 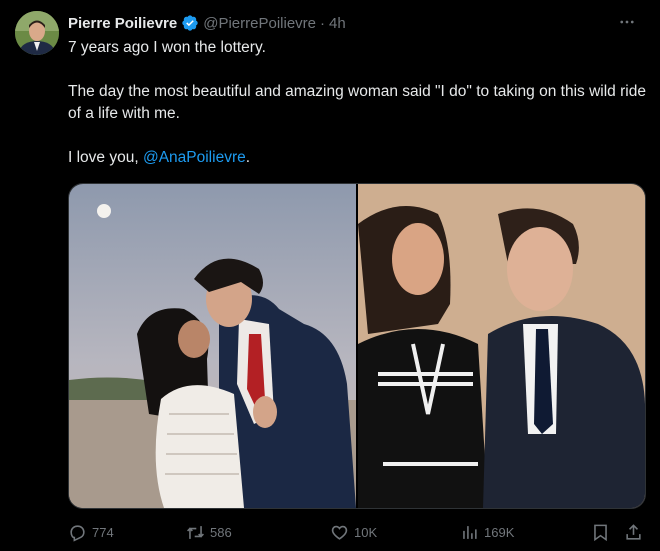 What do you see at coordinates (209, 532) in the screenshot?
I see `repost-button: 586` at bounding box center [209, 532].